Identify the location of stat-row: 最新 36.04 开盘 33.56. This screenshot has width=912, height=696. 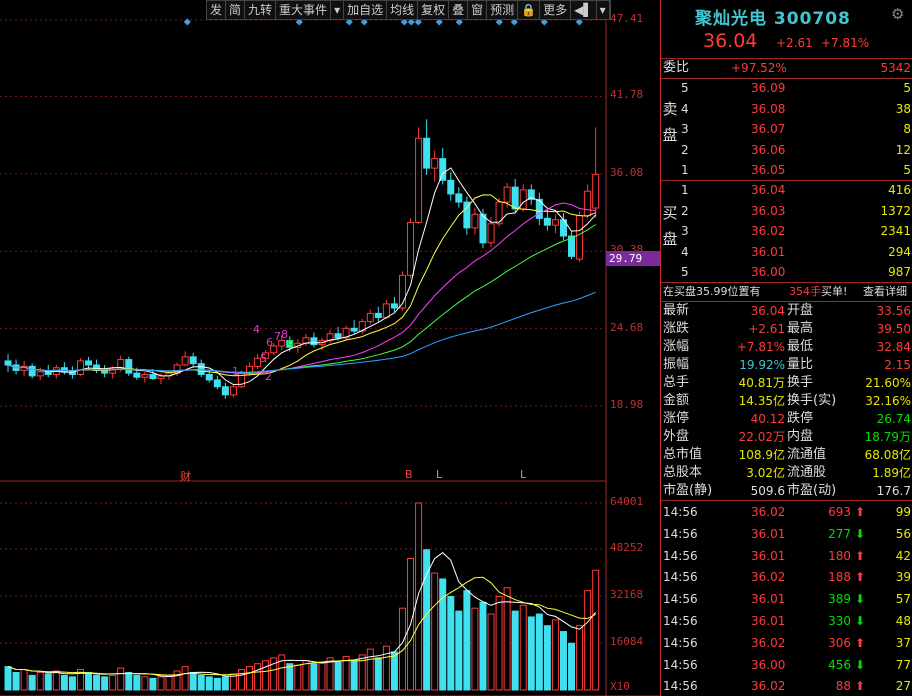
(786, 311).